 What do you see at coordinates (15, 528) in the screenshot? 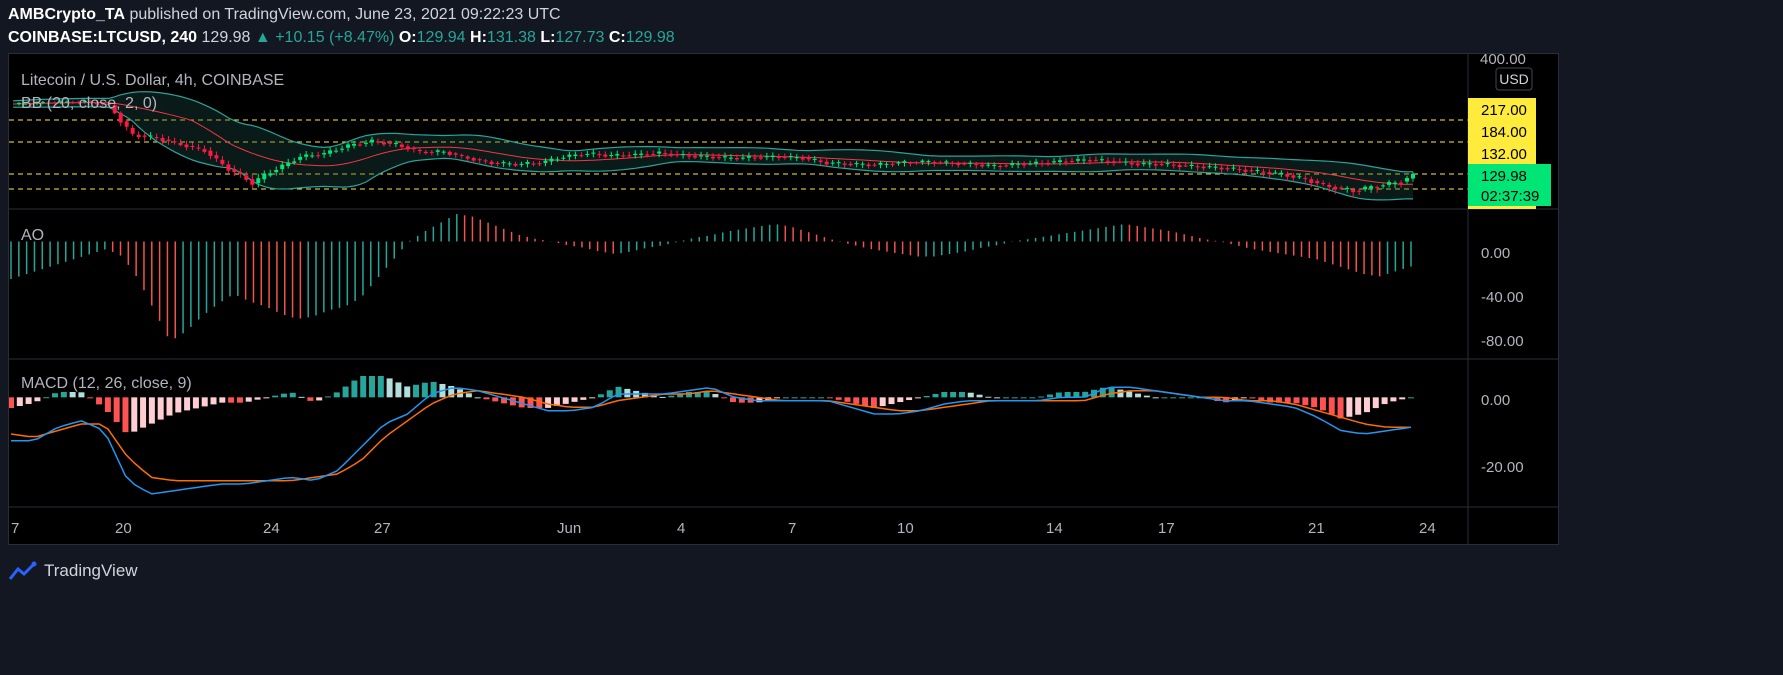
I see `time-tick: 7` at bounding box center [15, 528].